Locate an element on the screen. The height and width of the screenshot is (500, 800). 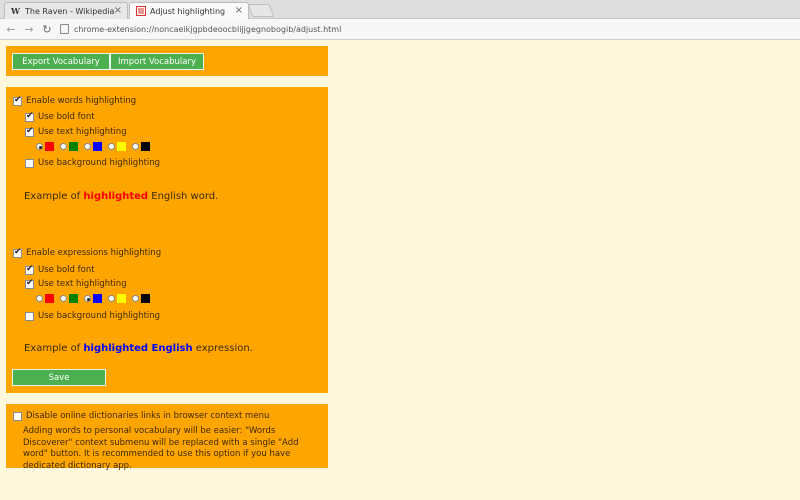
expressions-text-highlight-label: Use text highlighting is located at coordinates (82, 284).